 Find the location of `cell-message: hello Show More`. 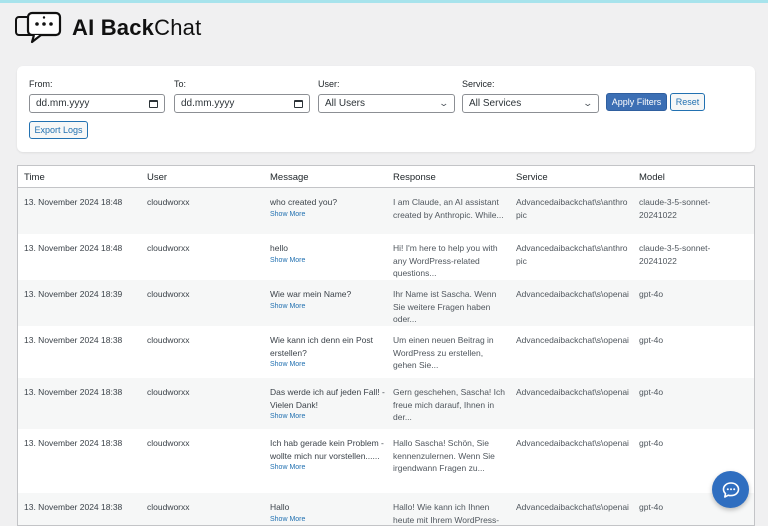

cell-message: hello Show More is located at coordinates (327, 254).